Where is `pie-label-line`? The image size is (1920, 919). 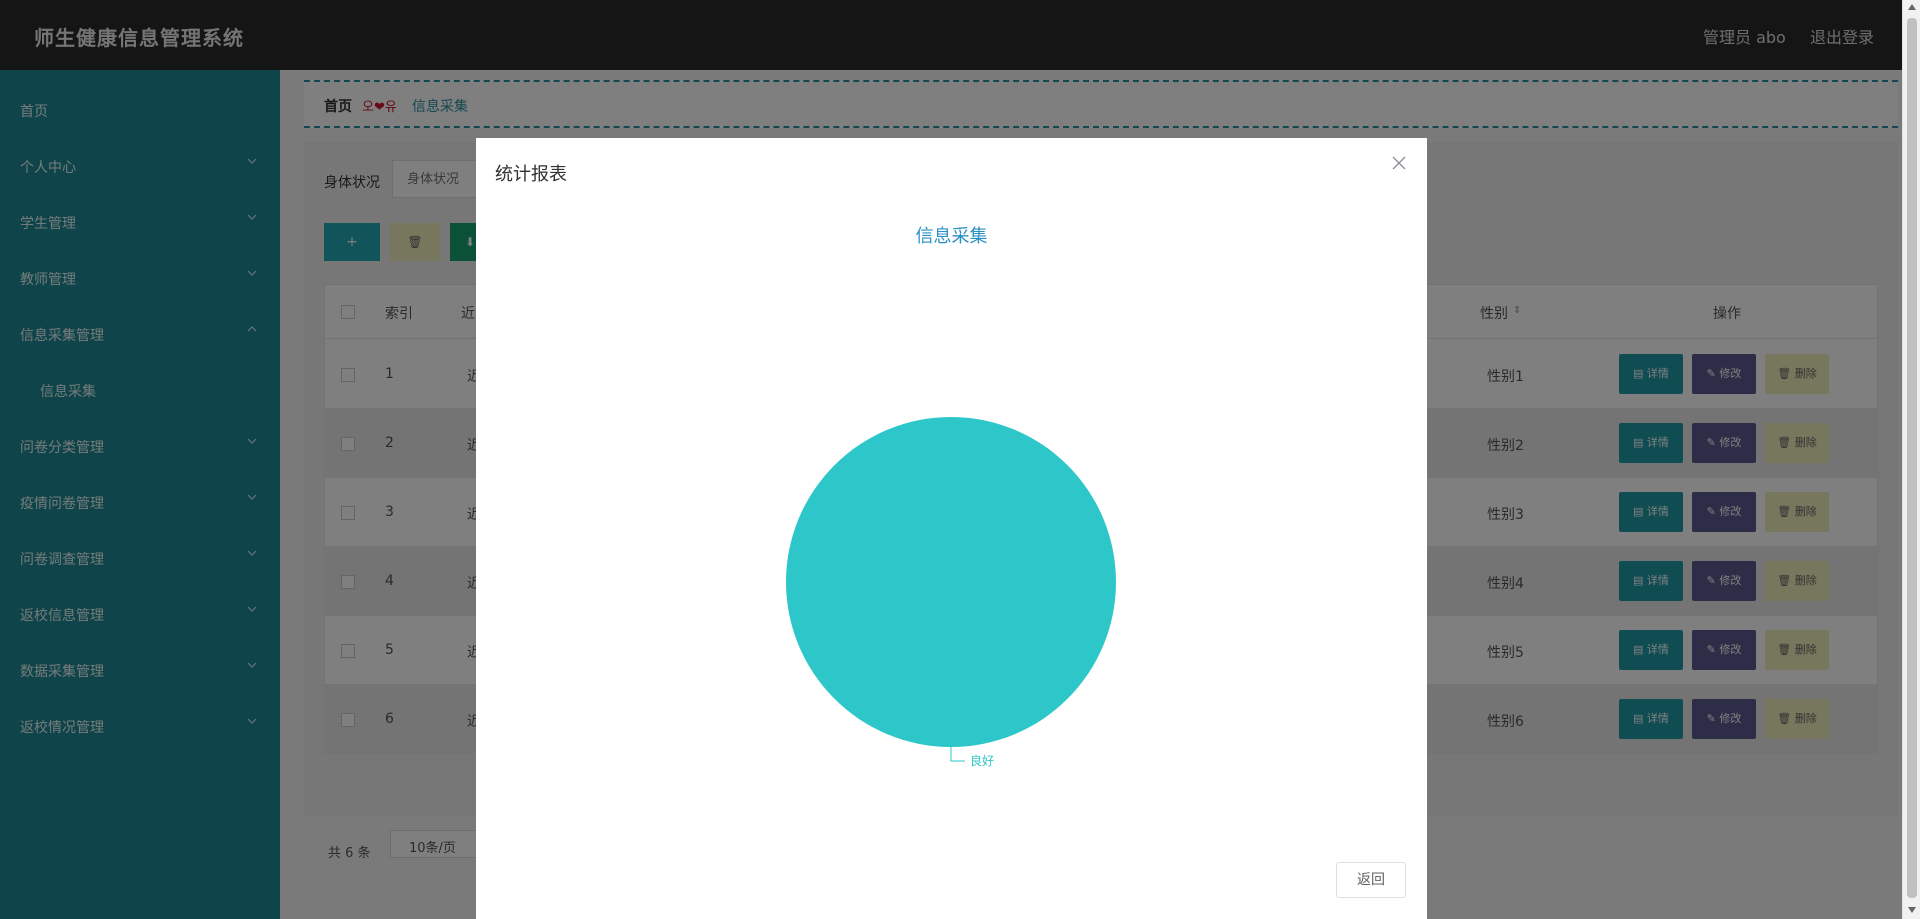 pie-label-line is located at coordinates (957, 754).